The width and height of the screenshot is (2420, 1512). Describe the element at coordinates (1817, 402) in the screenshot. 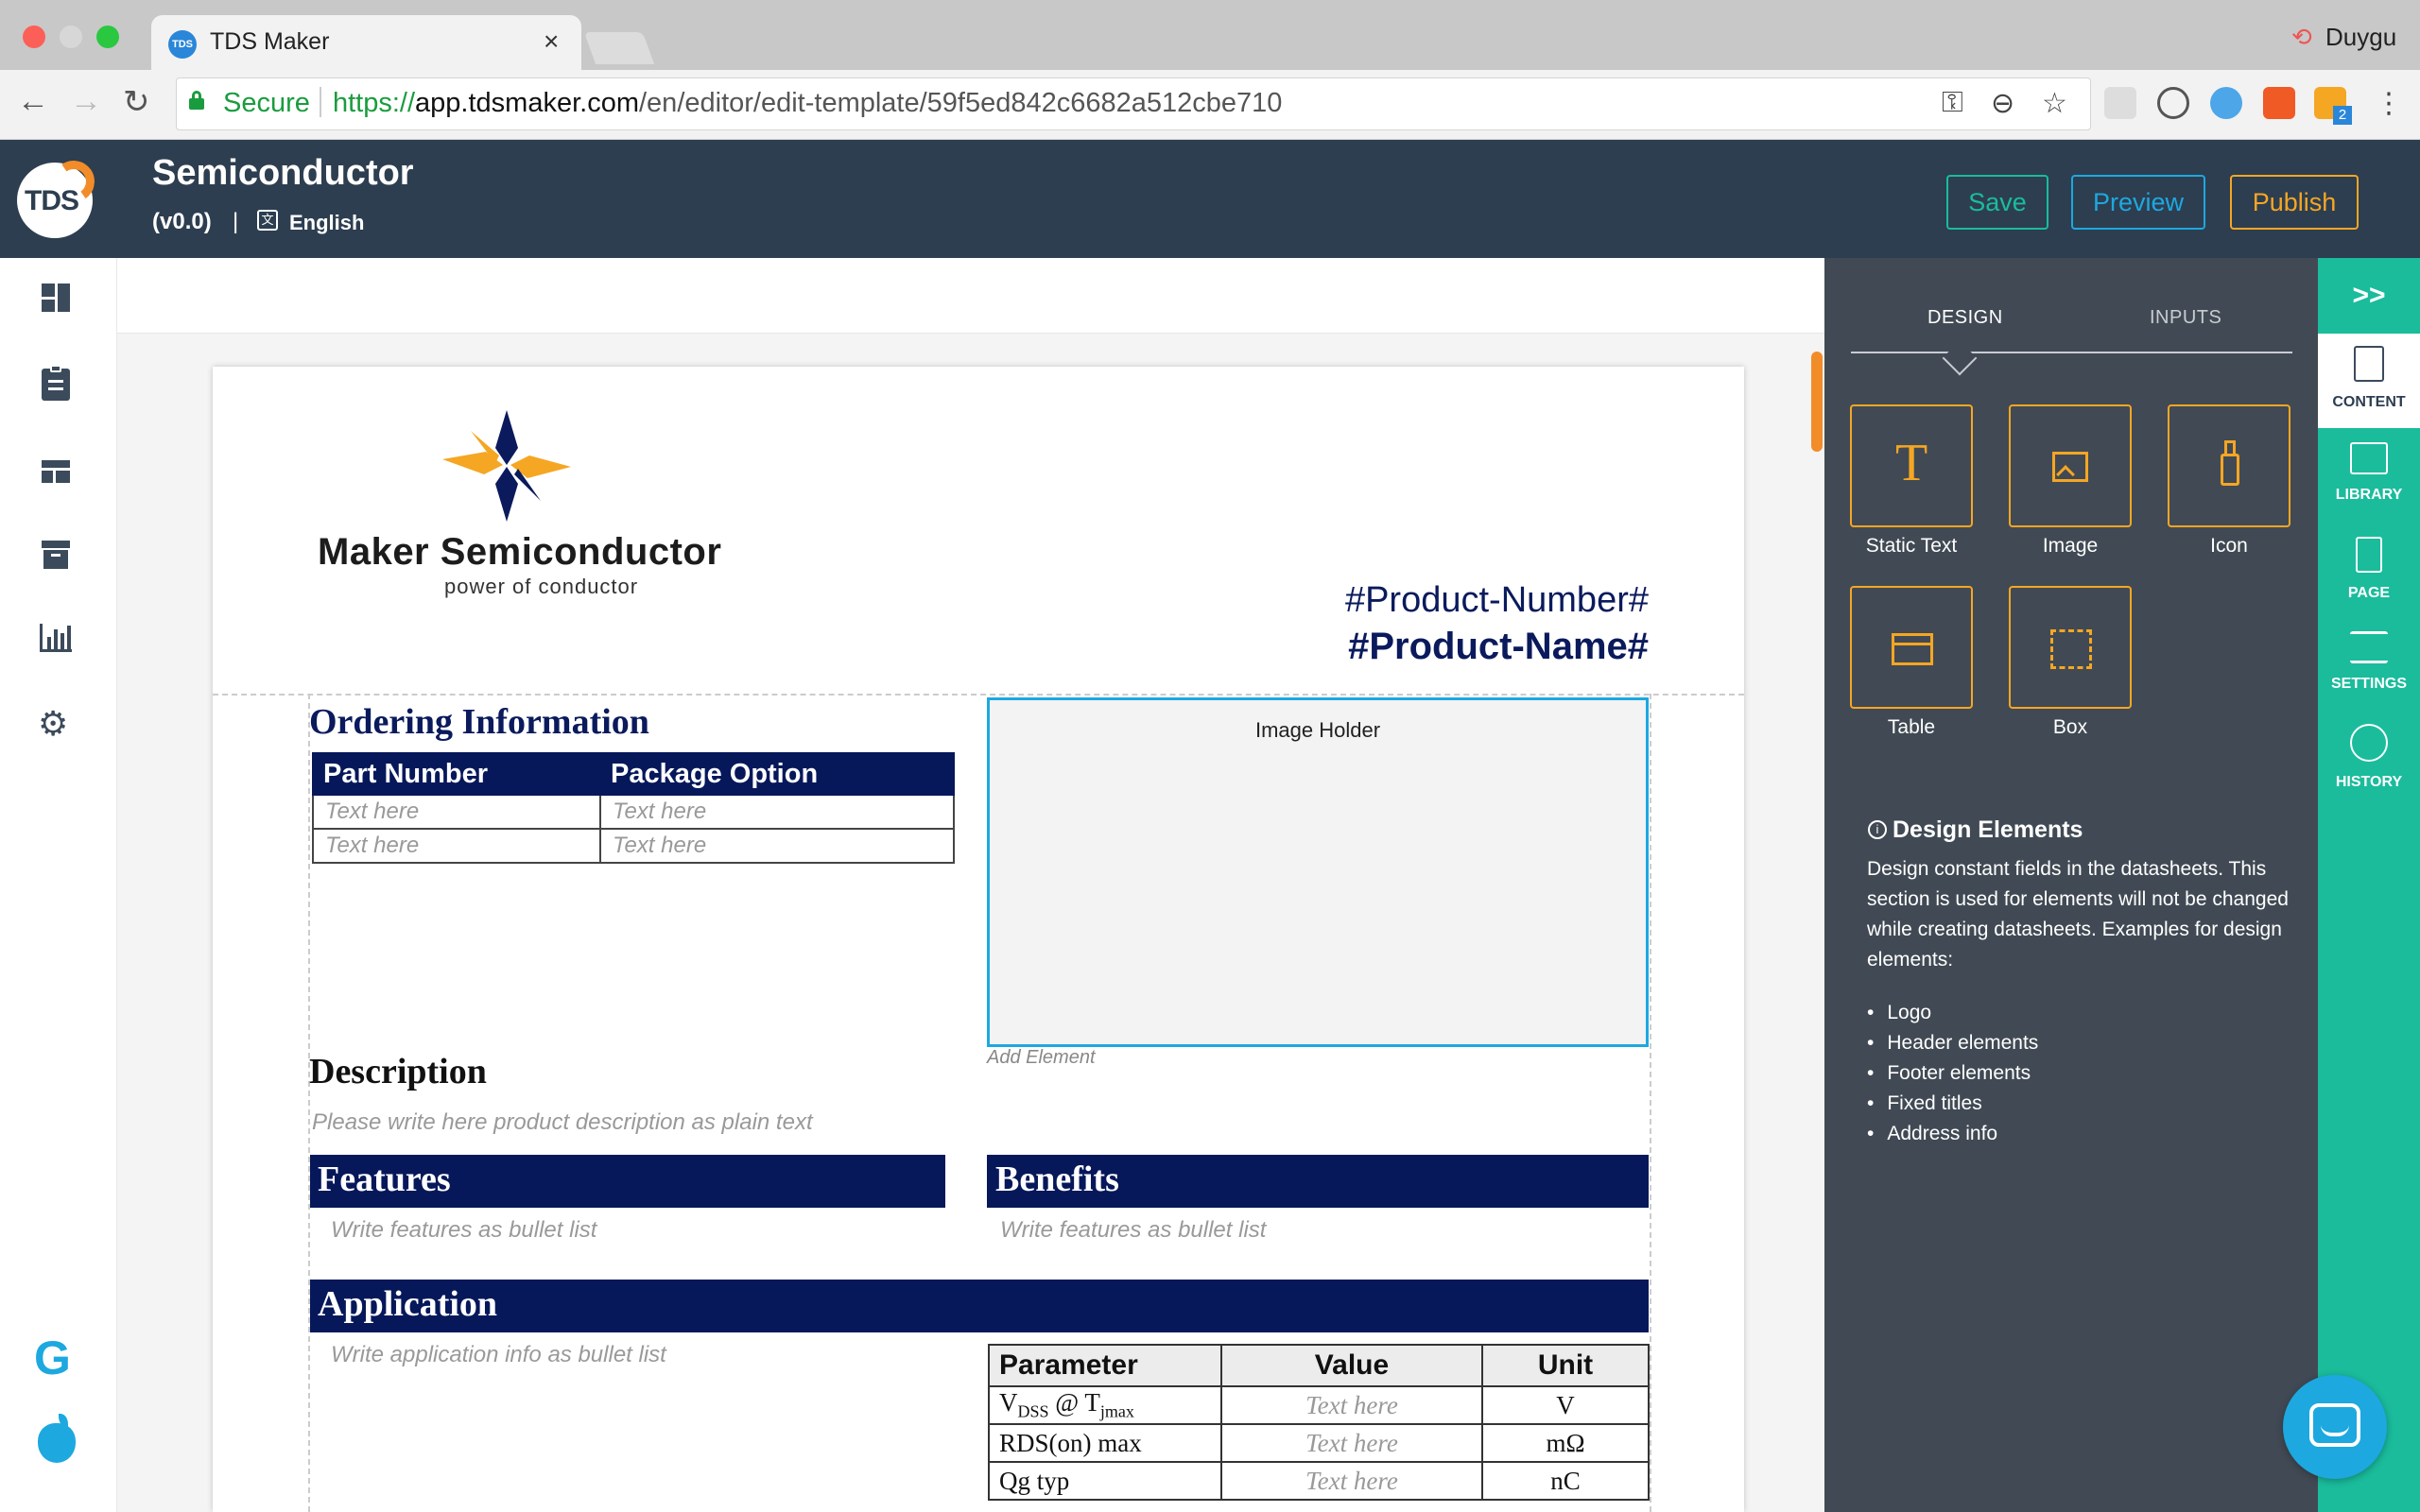

I see `canvas-scrollbar` at that location.